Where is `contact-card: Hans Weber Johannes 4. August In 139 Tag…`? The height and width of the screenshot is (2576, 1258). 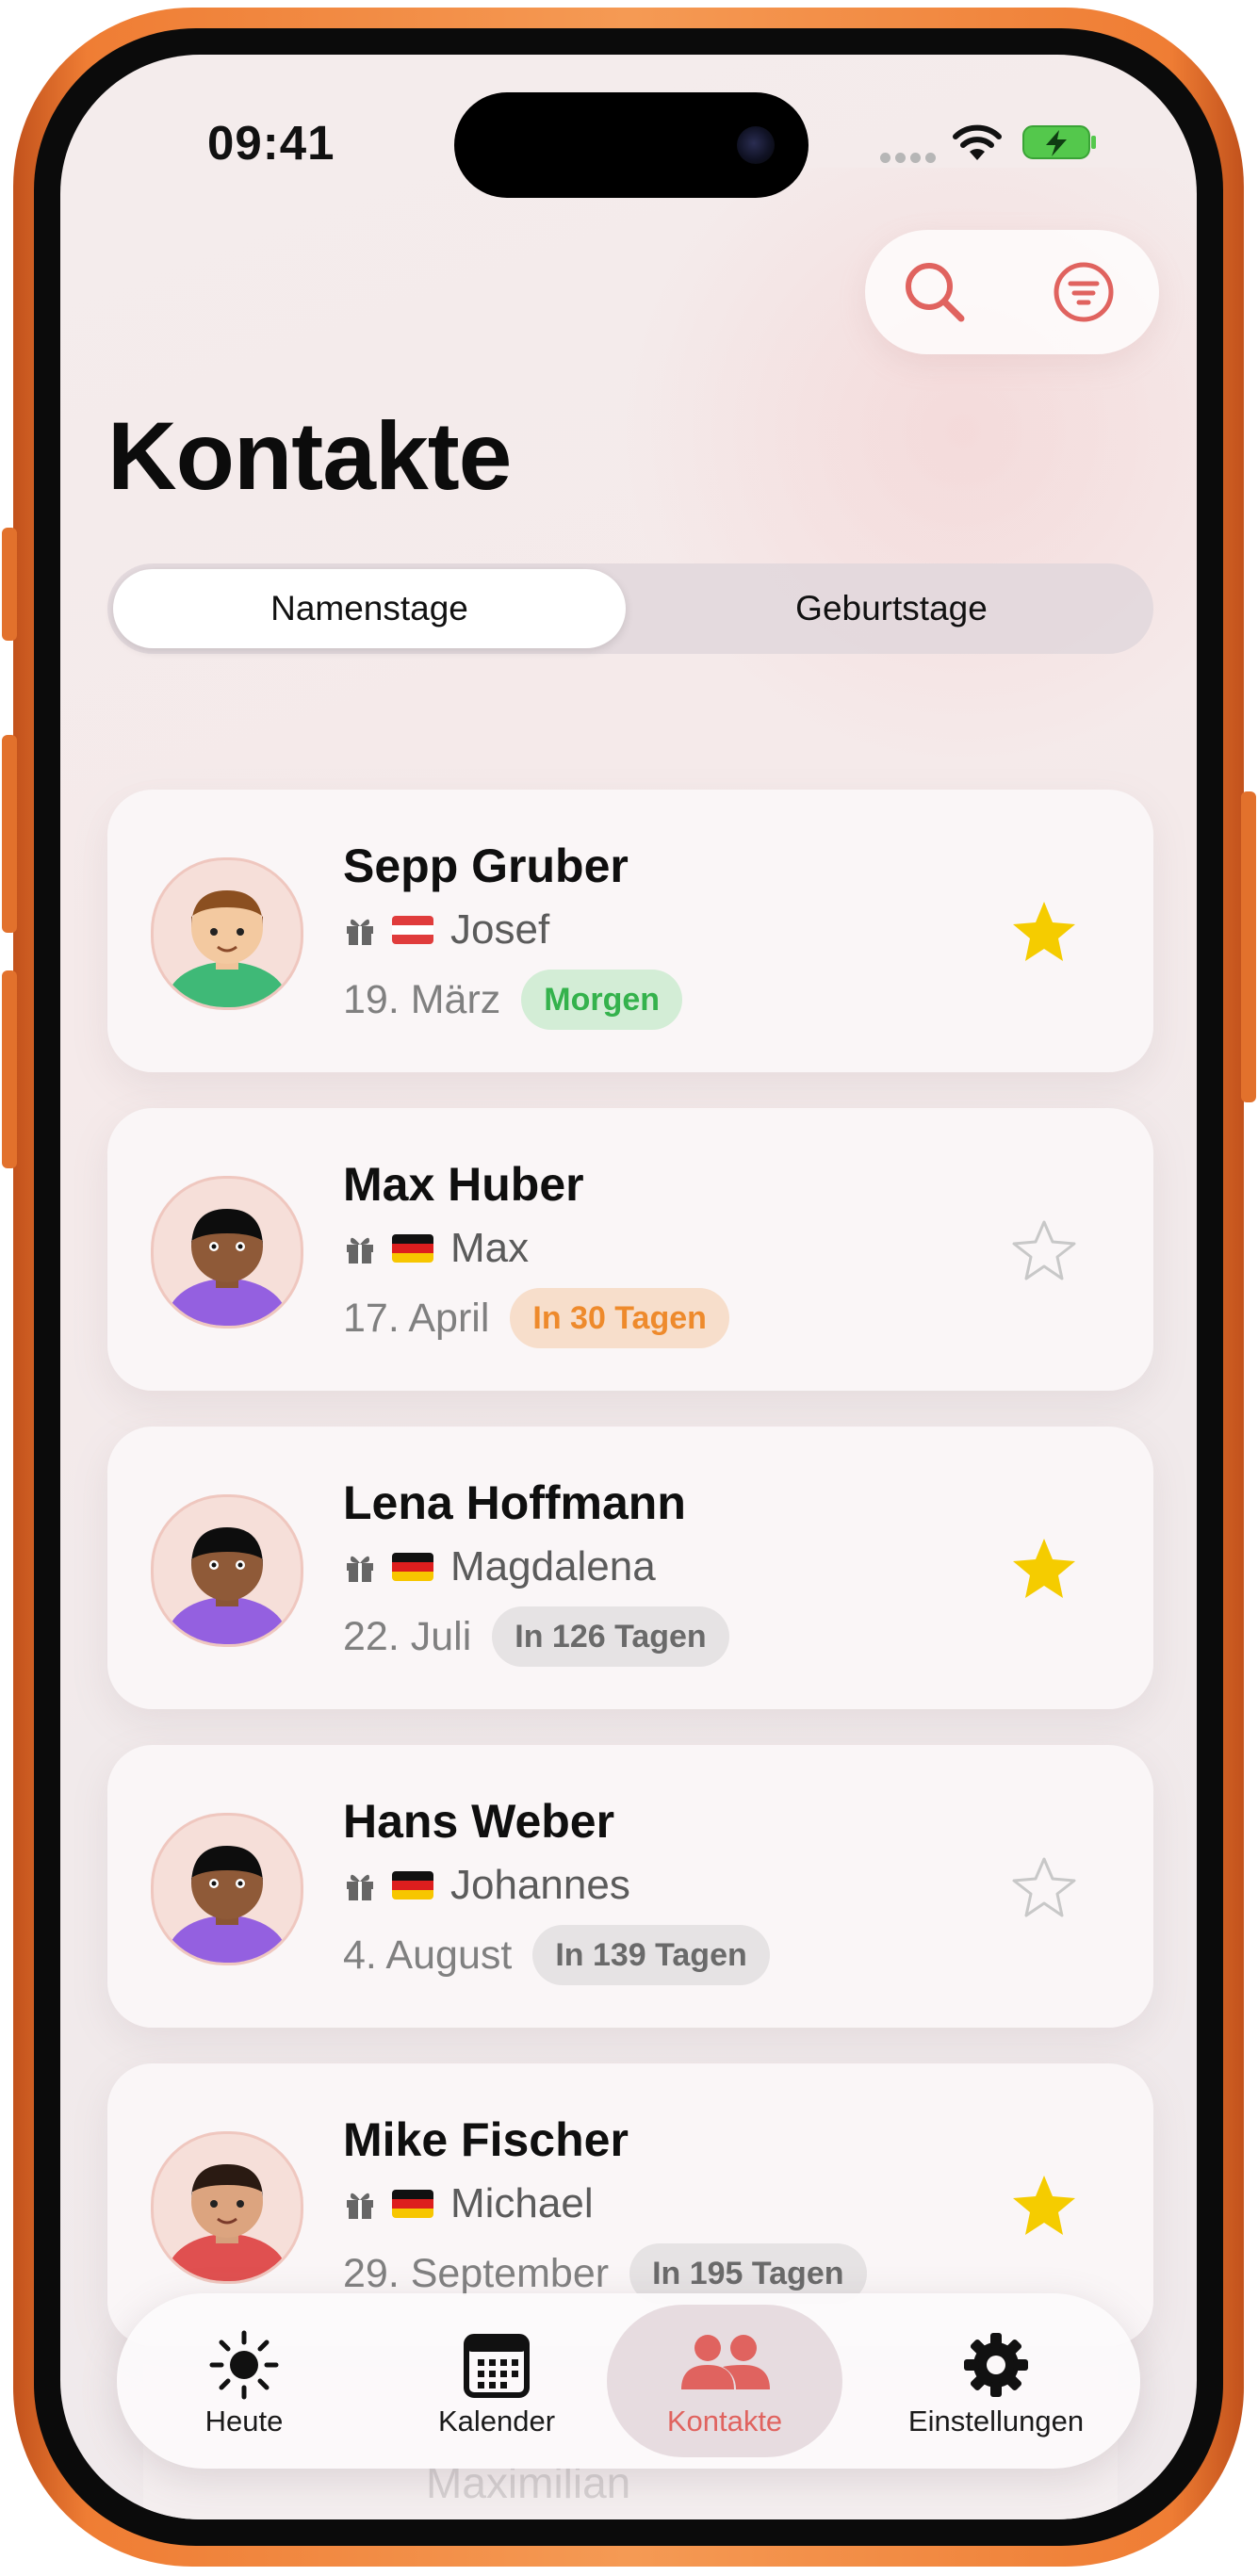
contact-card: Hans Weber Johannes 4. August In 139 Tag… is located at coordinates (630, 1886).